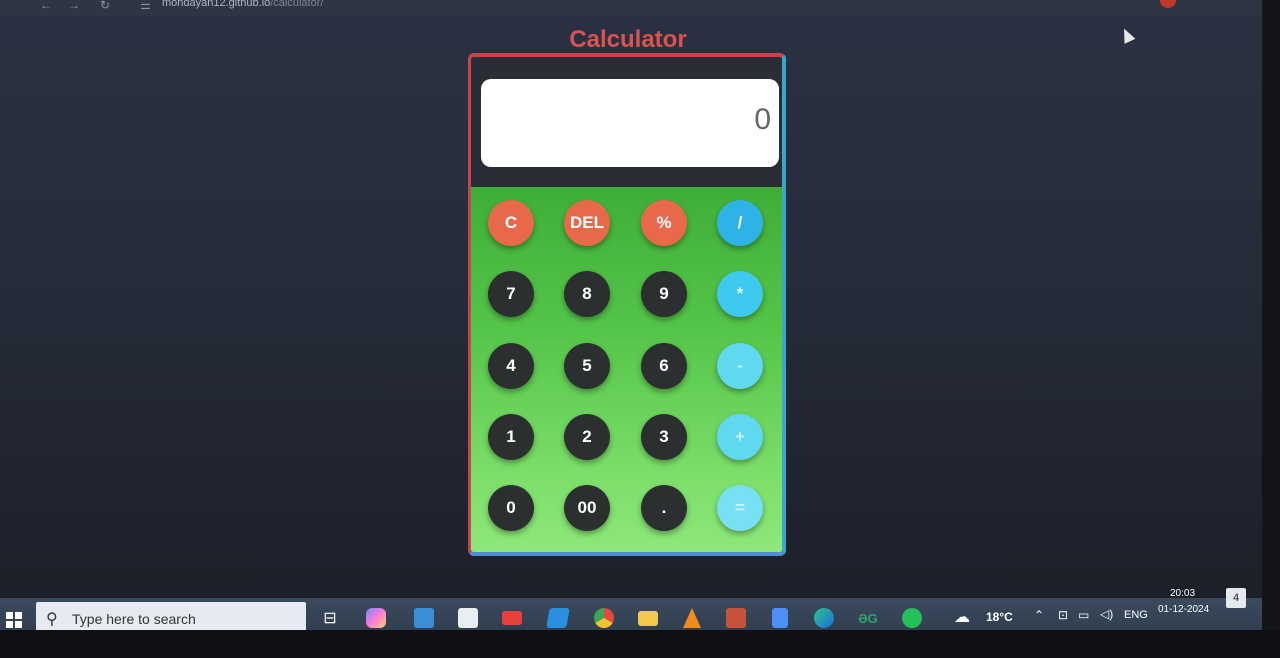 This screenshot has width=1280, height=658. I want to click on key-decimal-button: ., so click(664, 508).